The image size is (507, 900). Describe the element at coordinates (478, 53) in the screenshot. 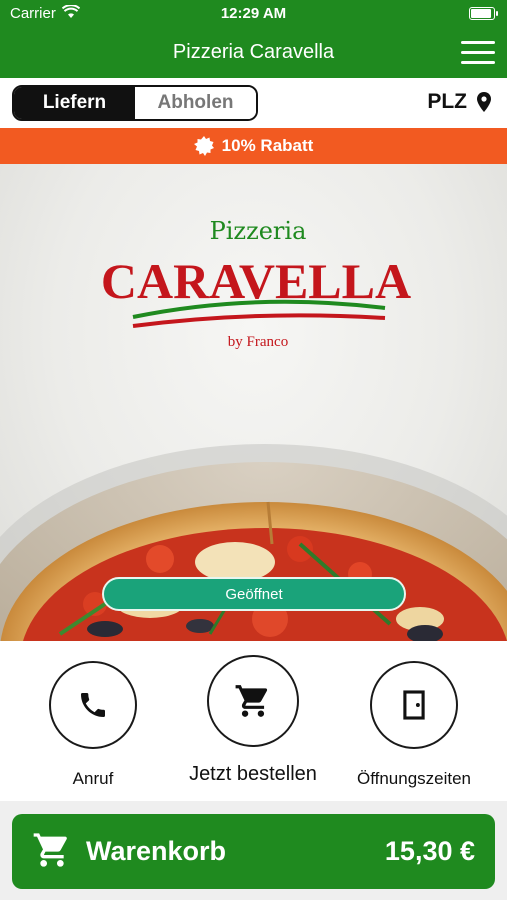

I see `hamburger-menu-icon` at that location.